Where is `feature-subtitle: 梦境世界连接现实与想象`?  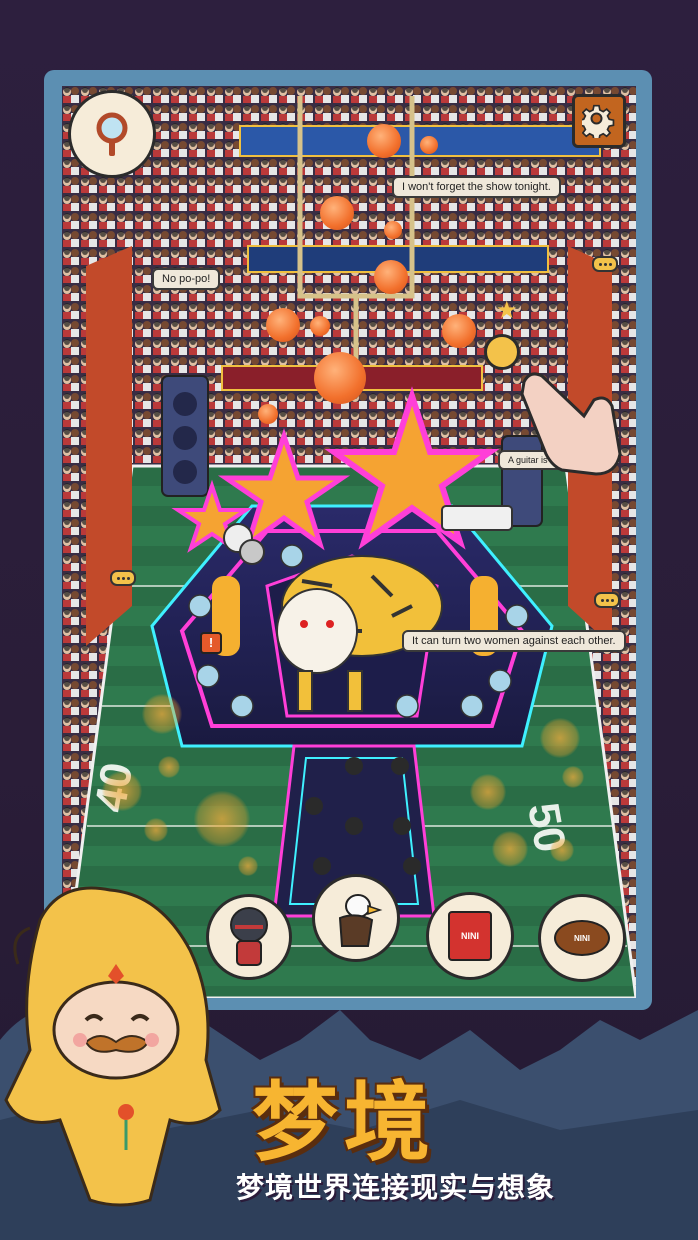
feature-subtitle: 梦境世界连接现实与想象 is located at coordinates (396, 1187).